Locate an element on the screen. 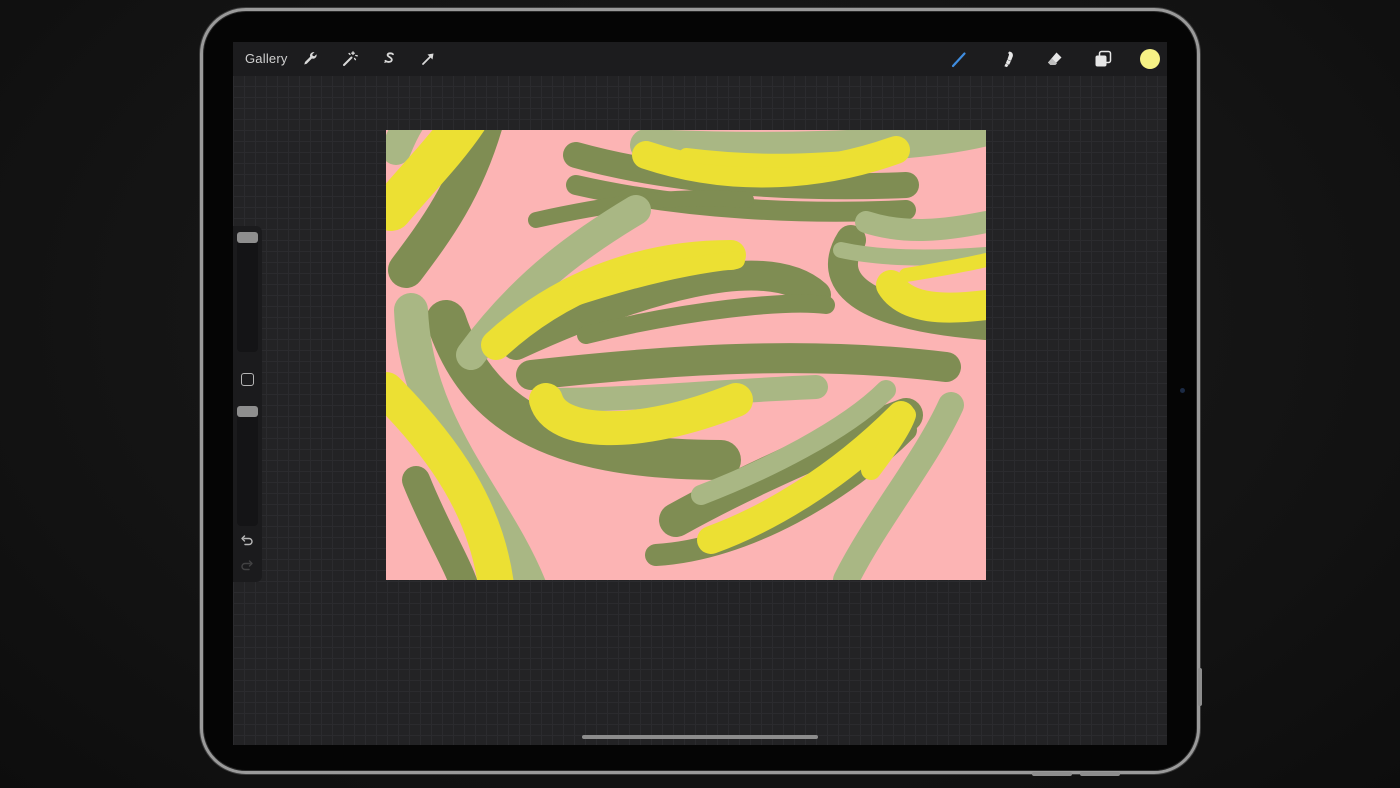 Image resolution: width=1400 pixels, height=788 pixels. brush-size-slider is located at coordinates (247, 292).